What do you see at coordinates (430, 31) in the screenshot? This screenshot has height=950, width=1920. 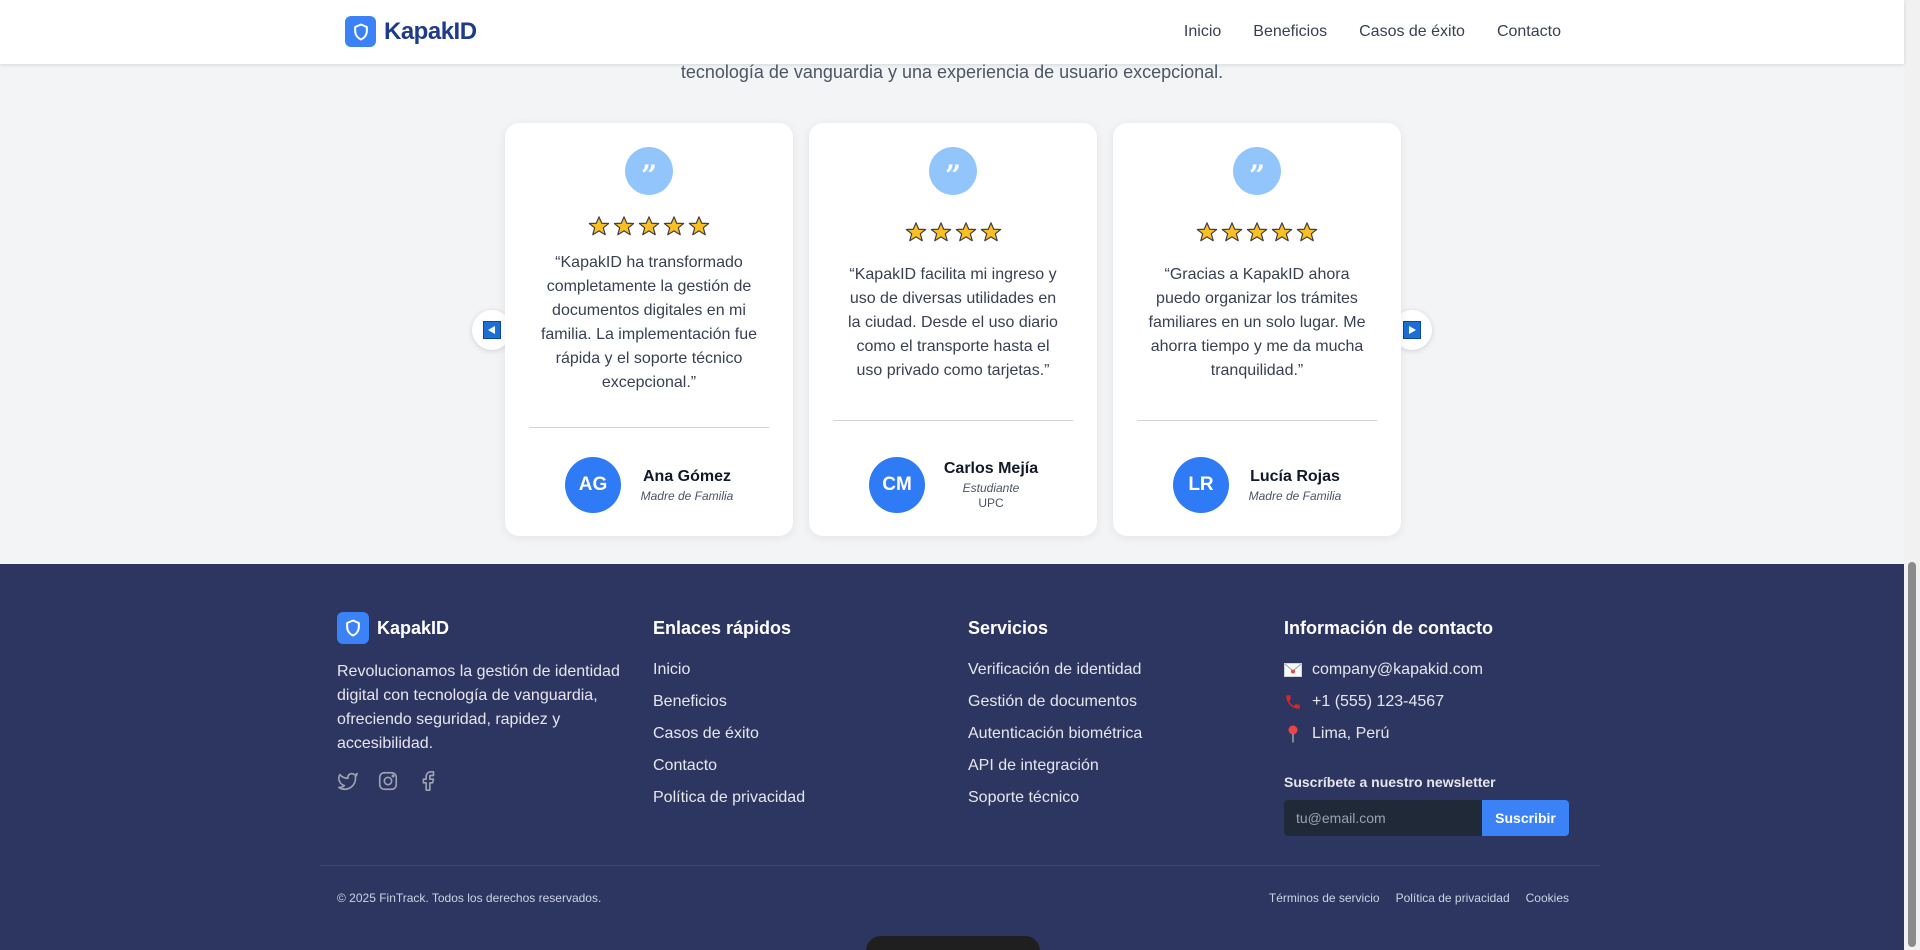 I see `brand-name: KapakID` at bounding box center [430, 31].